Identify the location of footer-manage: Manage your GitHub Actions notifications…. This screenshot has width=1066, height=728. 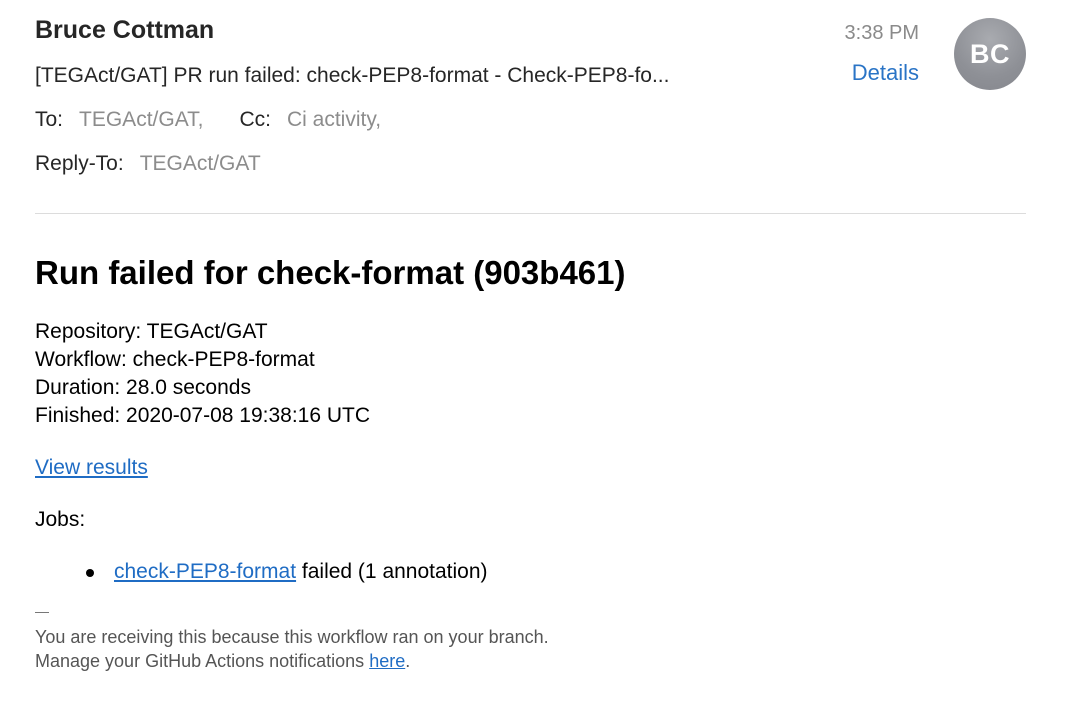
(292, 661).